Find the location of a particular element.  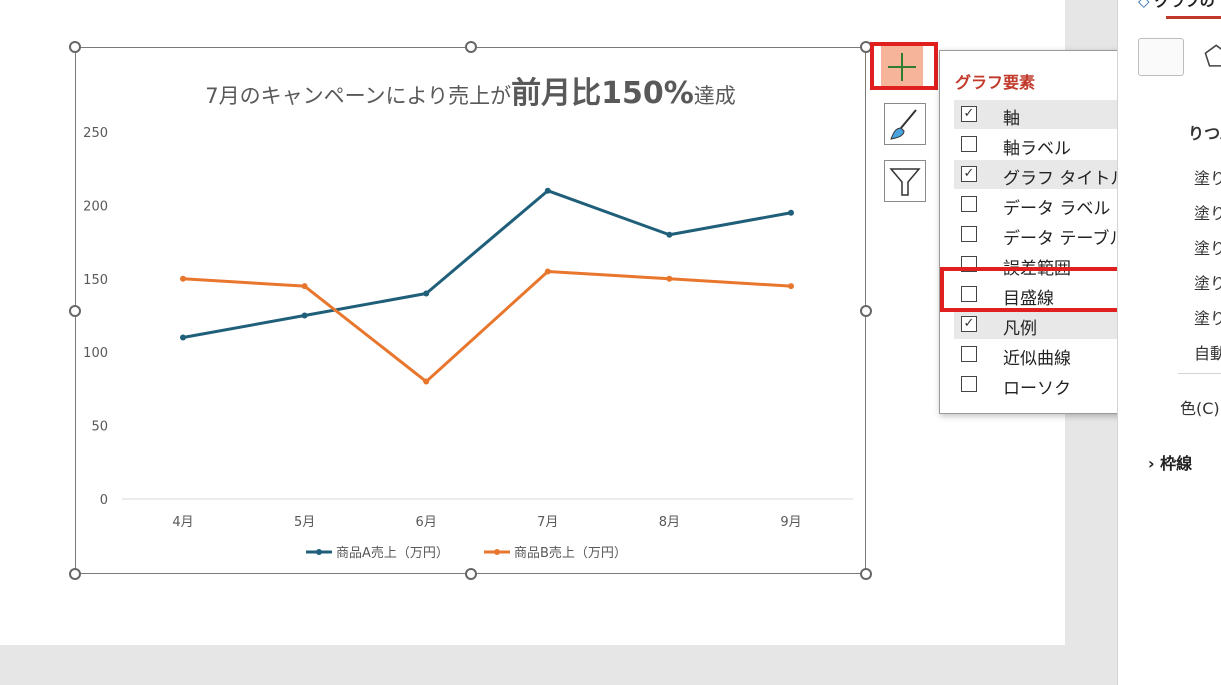

resize-handle-top-left is located at coordinates (75, 47).